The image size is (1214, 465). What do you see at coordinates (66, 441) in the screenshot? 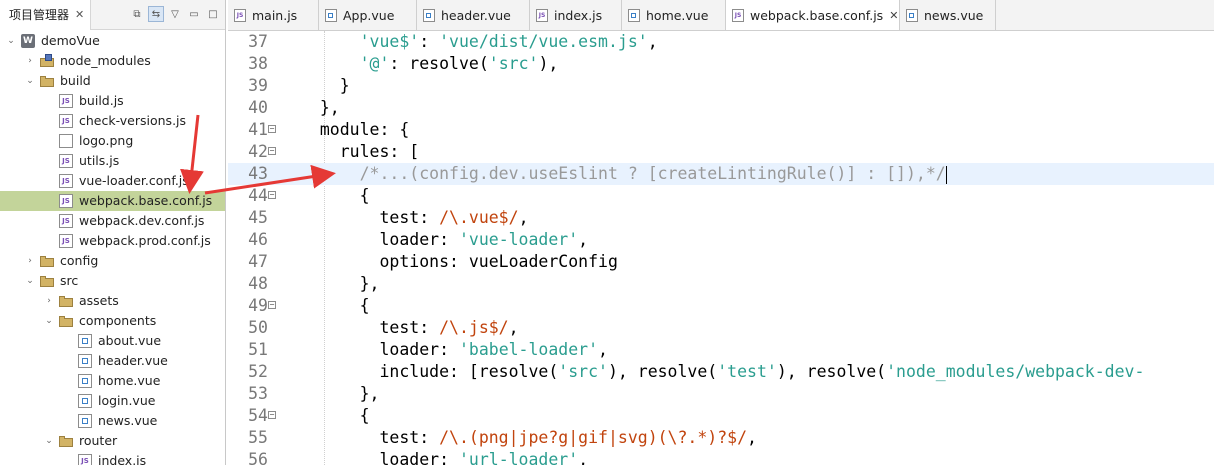
I see `folder-icon` at bounding box center [66, 441].